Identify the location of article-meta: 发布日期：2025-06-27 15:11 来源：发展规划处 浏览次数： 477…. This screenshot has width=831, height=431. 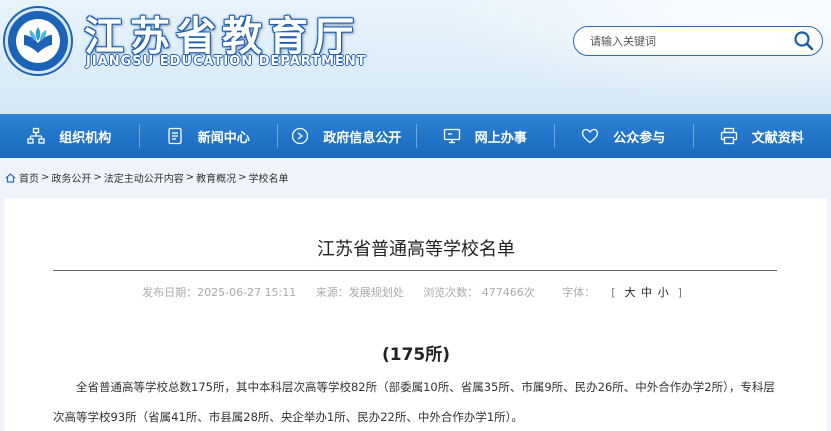
(416, 292).